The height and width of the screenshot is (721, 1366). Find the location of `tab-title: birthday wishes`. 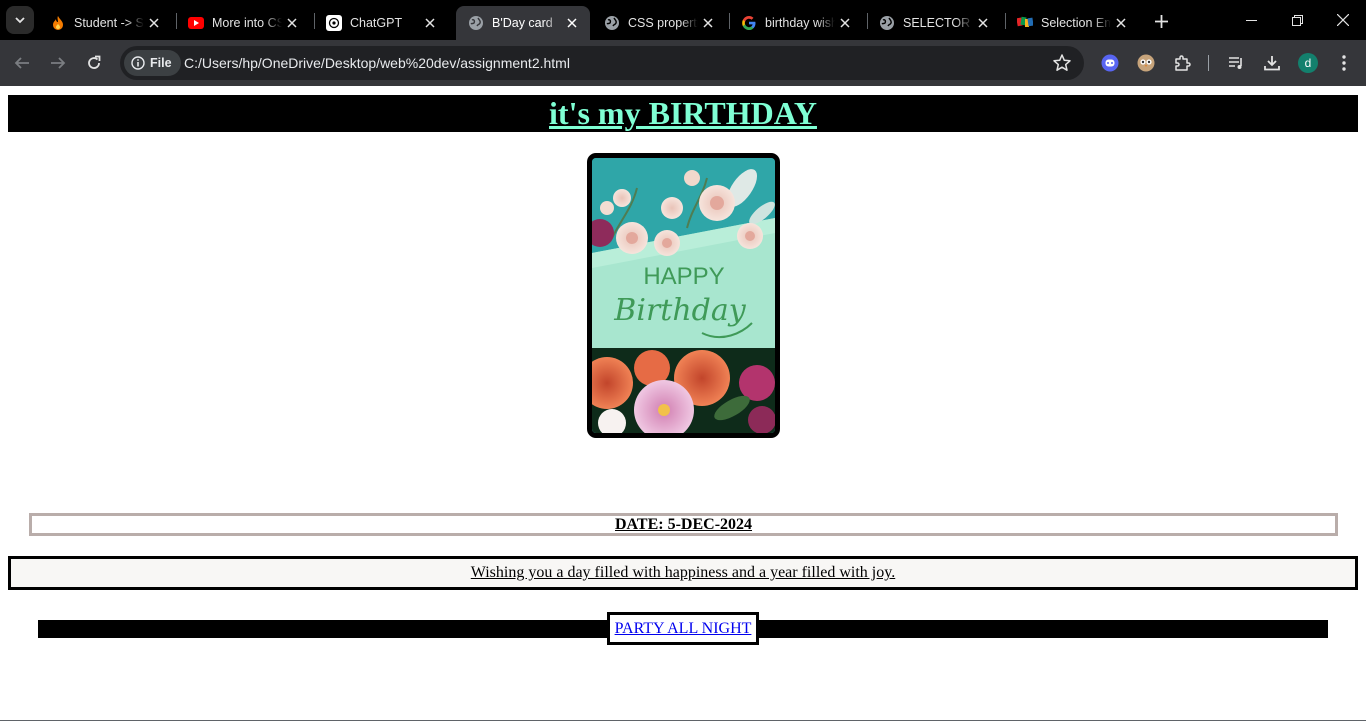

tab-title: birthday wishes is located at coordinates (800, 23).